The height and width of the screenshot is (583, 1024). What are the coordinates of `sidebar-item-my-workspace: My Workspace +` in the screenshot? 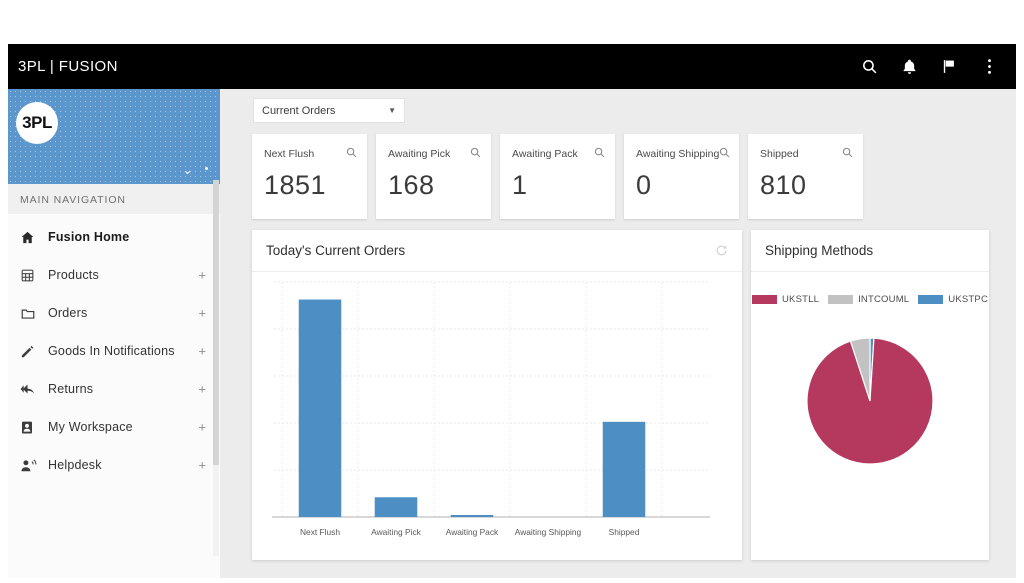 It's located at (114, 427).